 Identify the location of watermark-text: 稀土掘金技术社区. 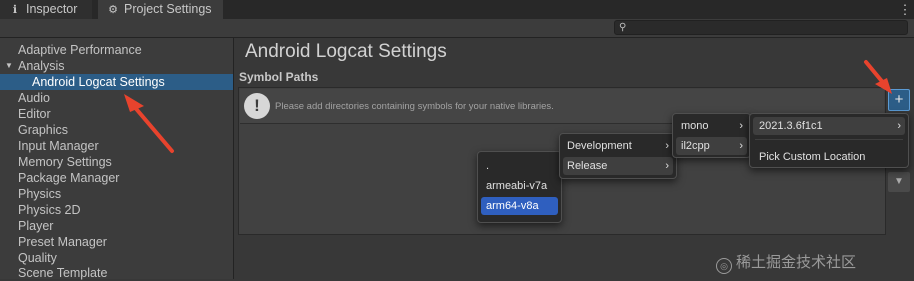
(796, 262).